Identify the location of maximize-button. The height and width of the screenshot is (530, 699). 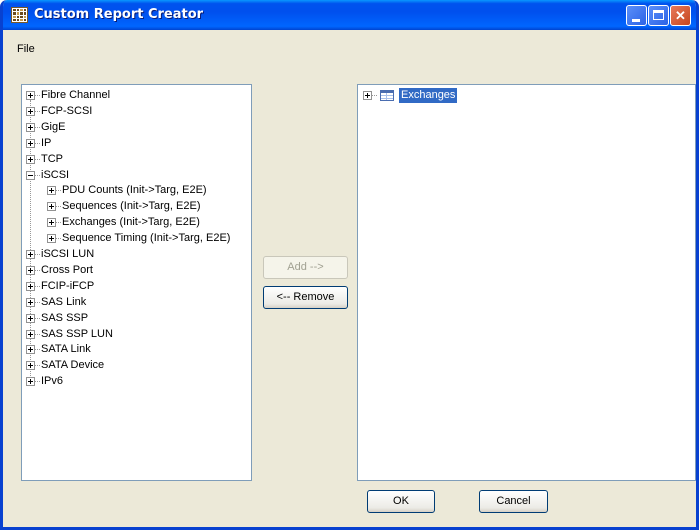
(658, 15).